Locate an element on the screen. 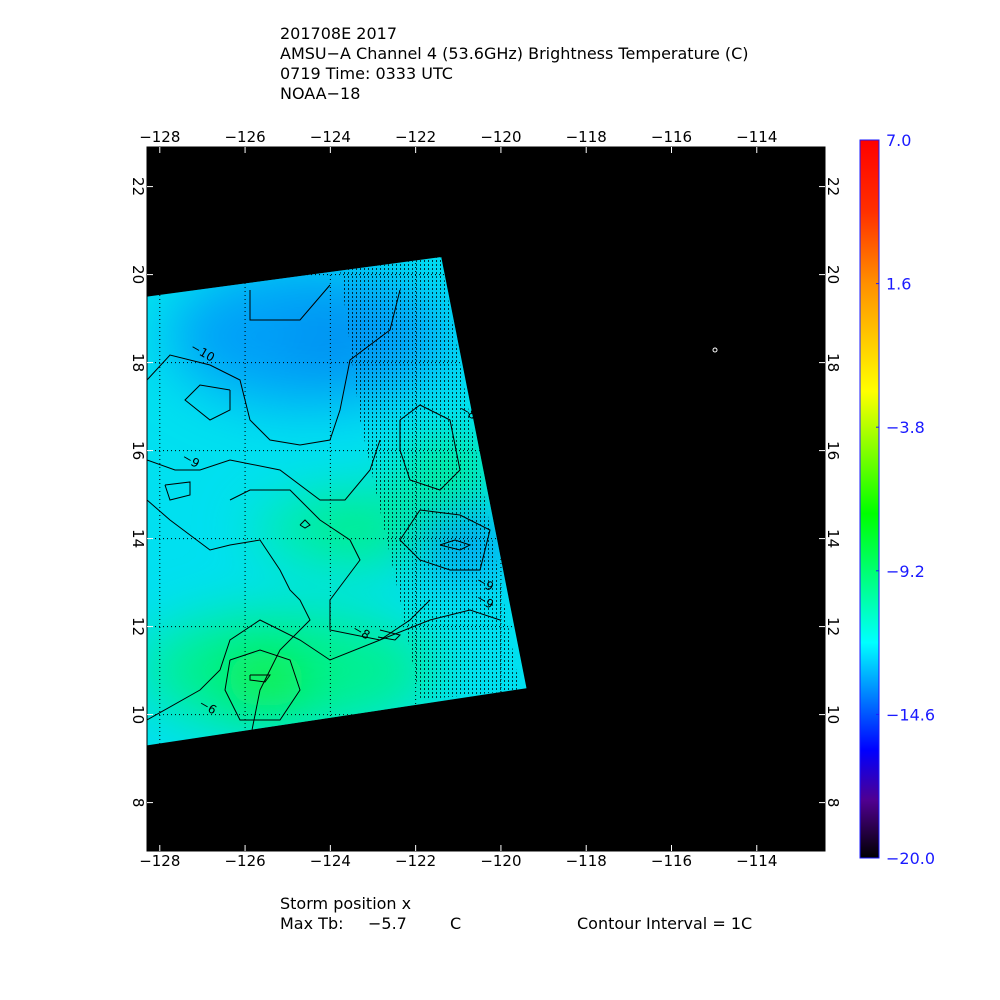 This screenshot has height=1000, width=1000. x-tick-label-bottom: −118 is located at coordinates (586, 861).